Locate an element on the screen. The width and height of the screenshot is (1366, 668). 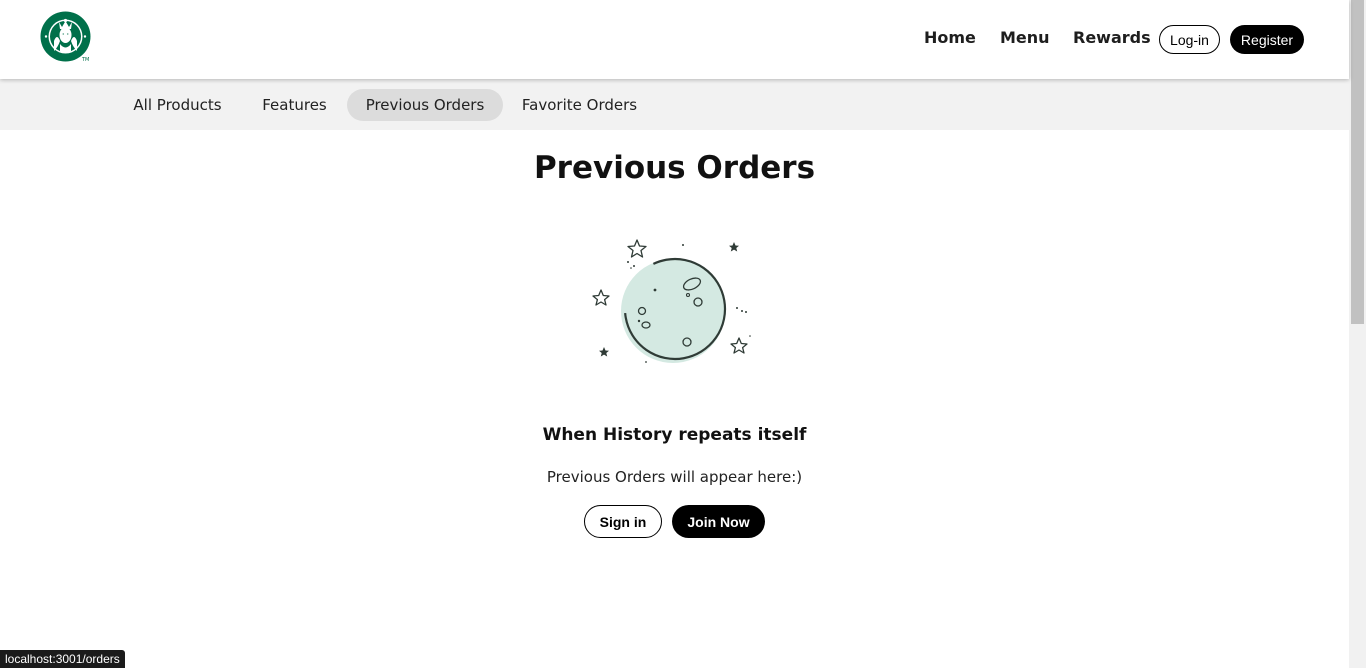
starbucks-logo: TM is located at coordinates (65, 37).